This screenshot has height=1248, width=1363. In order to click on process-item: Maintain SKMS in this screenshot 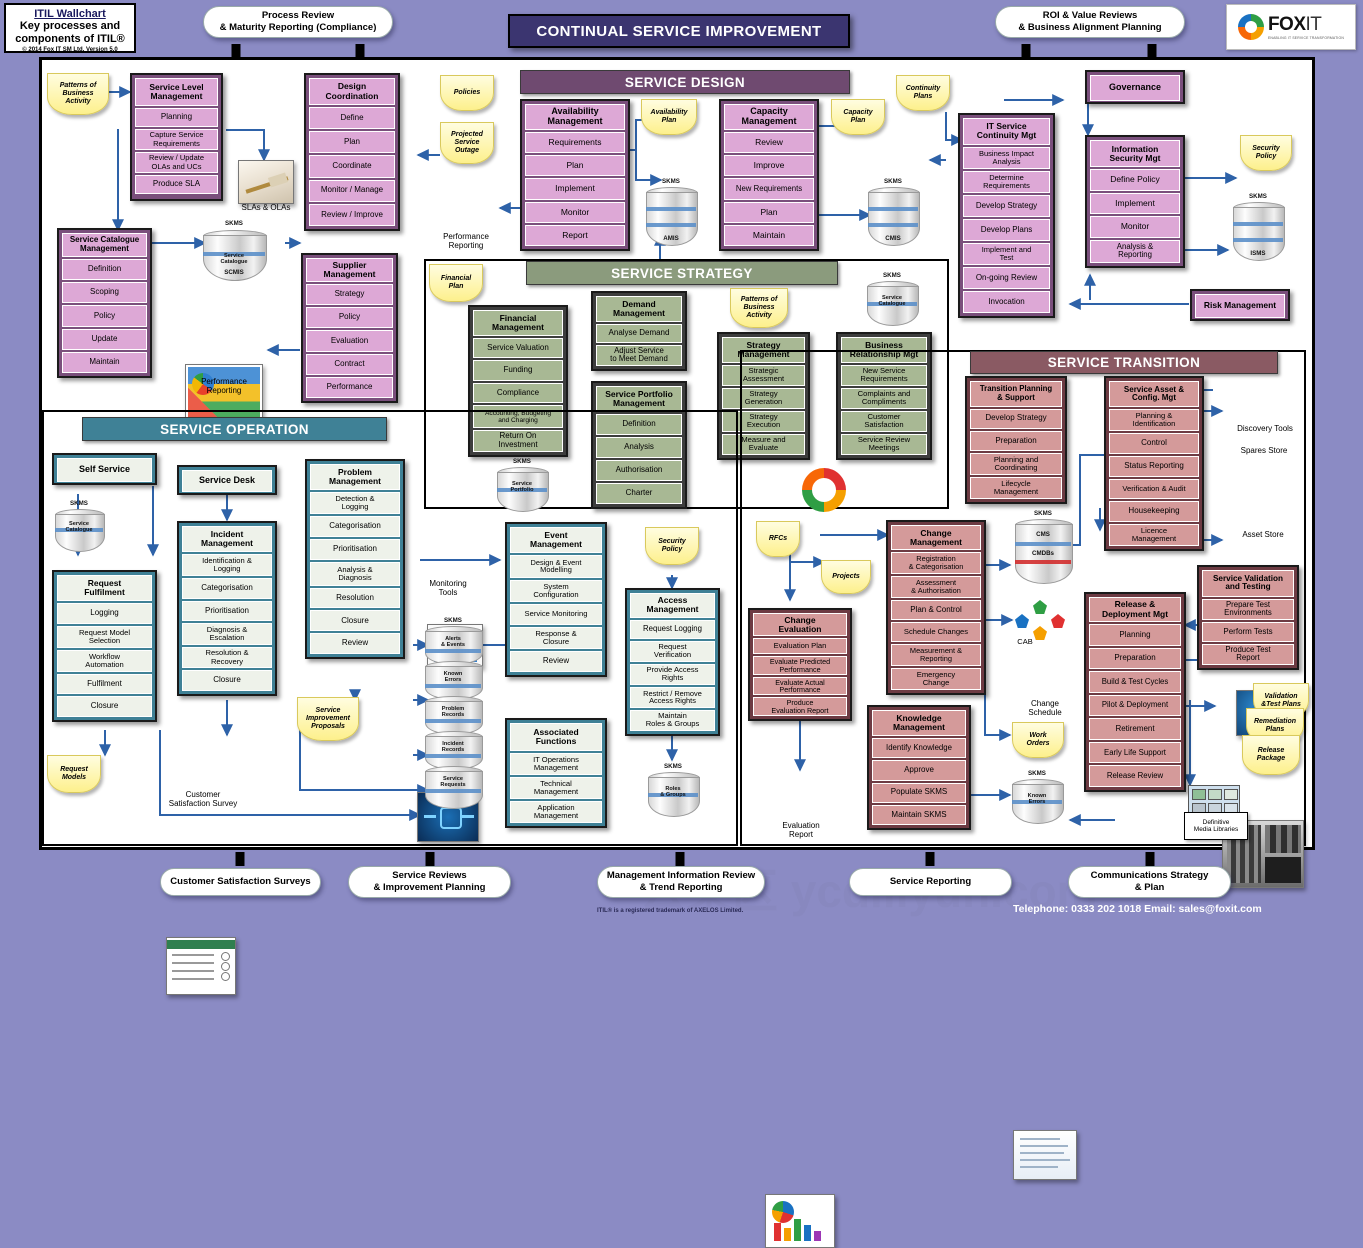, I will do `click(919, 814)`.